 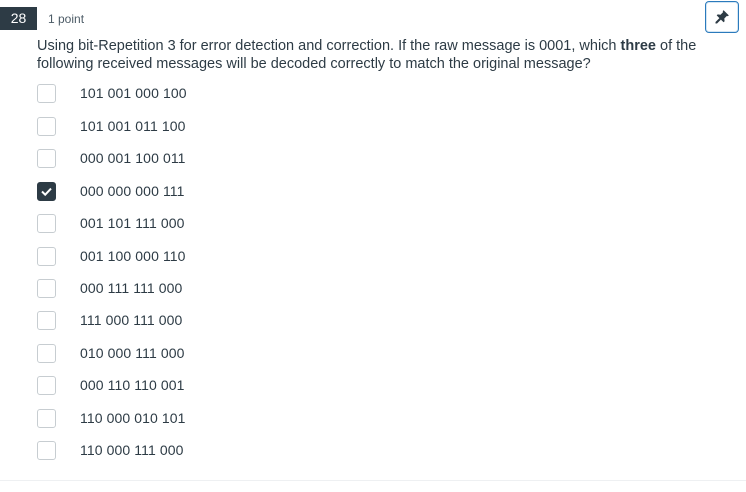 What do you see at coordinates (237, 288) in the screenshot?
I see `answer-option: 000 111 111 000` at bounding box center [237, 288].